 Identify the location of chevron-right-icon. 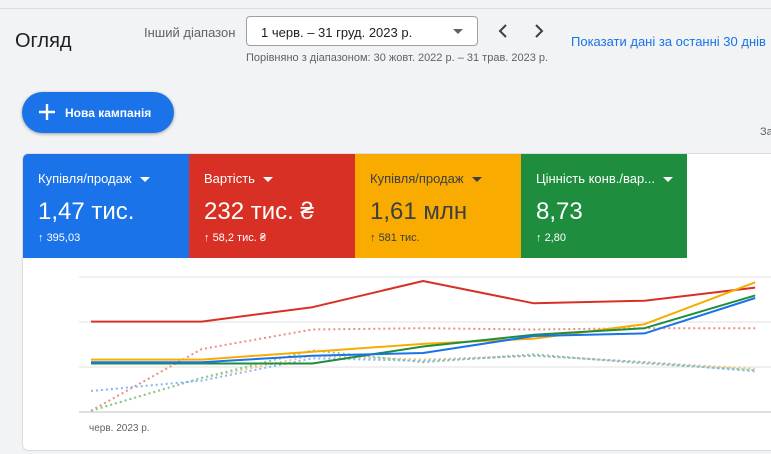
(539, 31).